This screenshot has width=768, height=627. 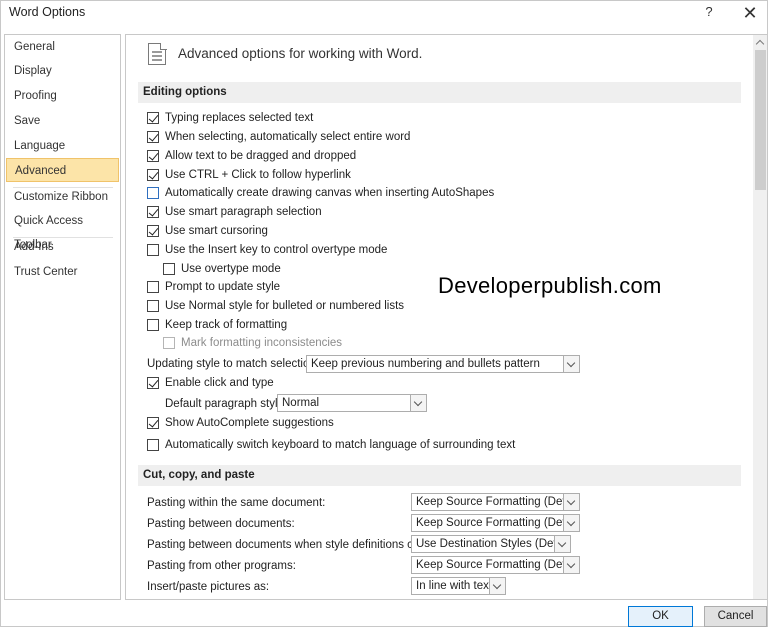 I want to click on default-paragraph-label: Default paragraph style:, so click(x=226, y=404).